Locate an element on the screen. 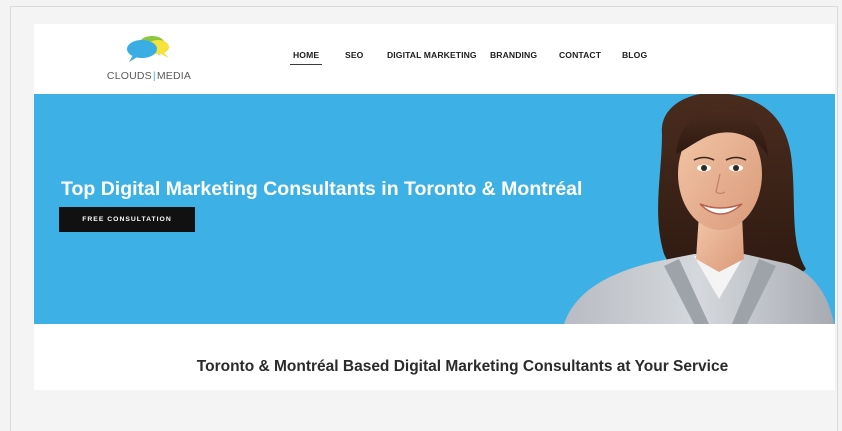 Image resolution: width=842 pixels, height=431 pixels. nav-item-branding: BRANDING is located at coordinates (513, 55).